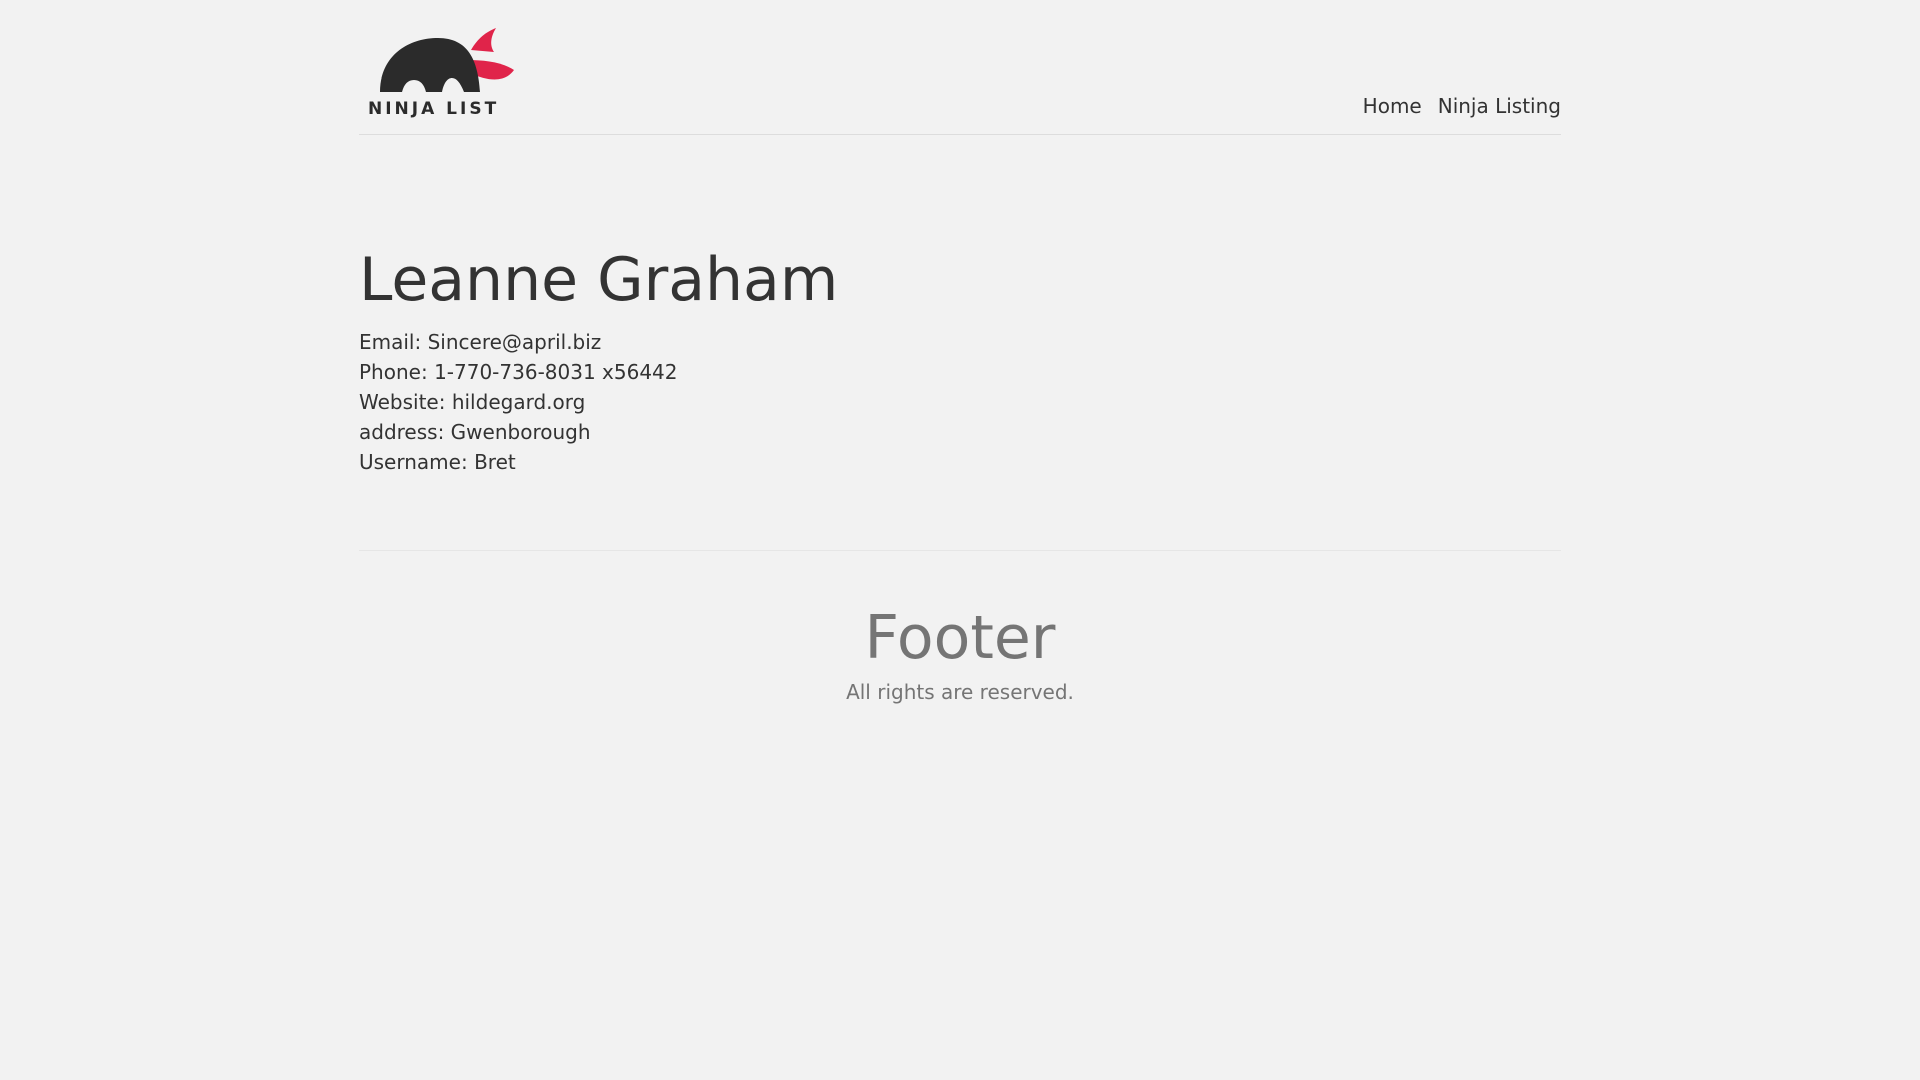  Describe the element at coordinates (960, 692) in the screenshot. I see `footer-note: All rights are reserved.` at that location.